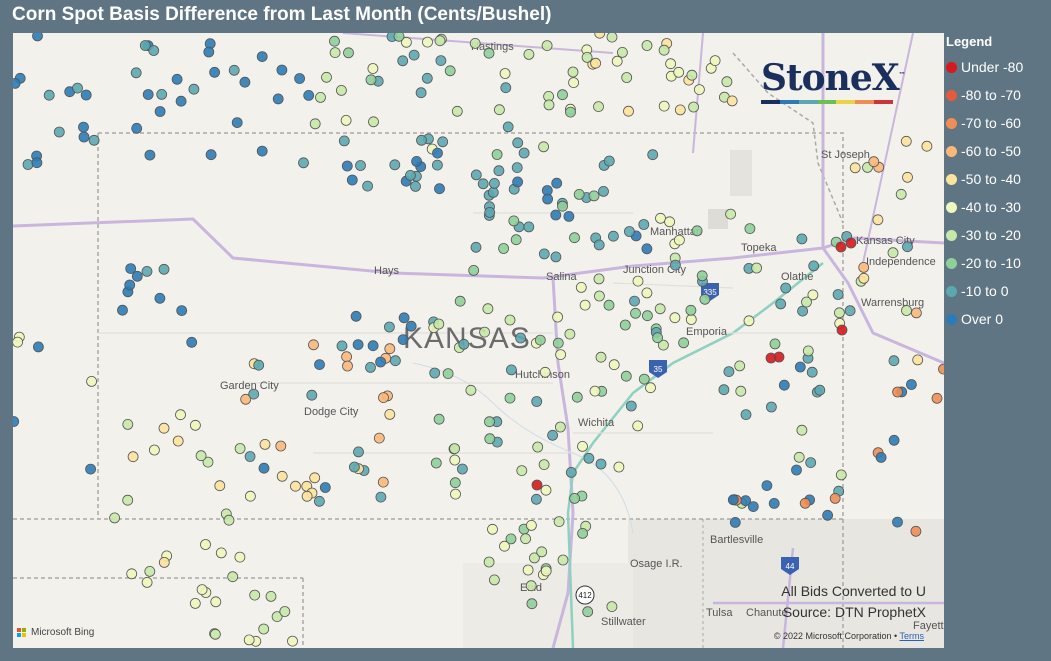  I want to click on legend-item: -60 to -50, so click(998, 151).